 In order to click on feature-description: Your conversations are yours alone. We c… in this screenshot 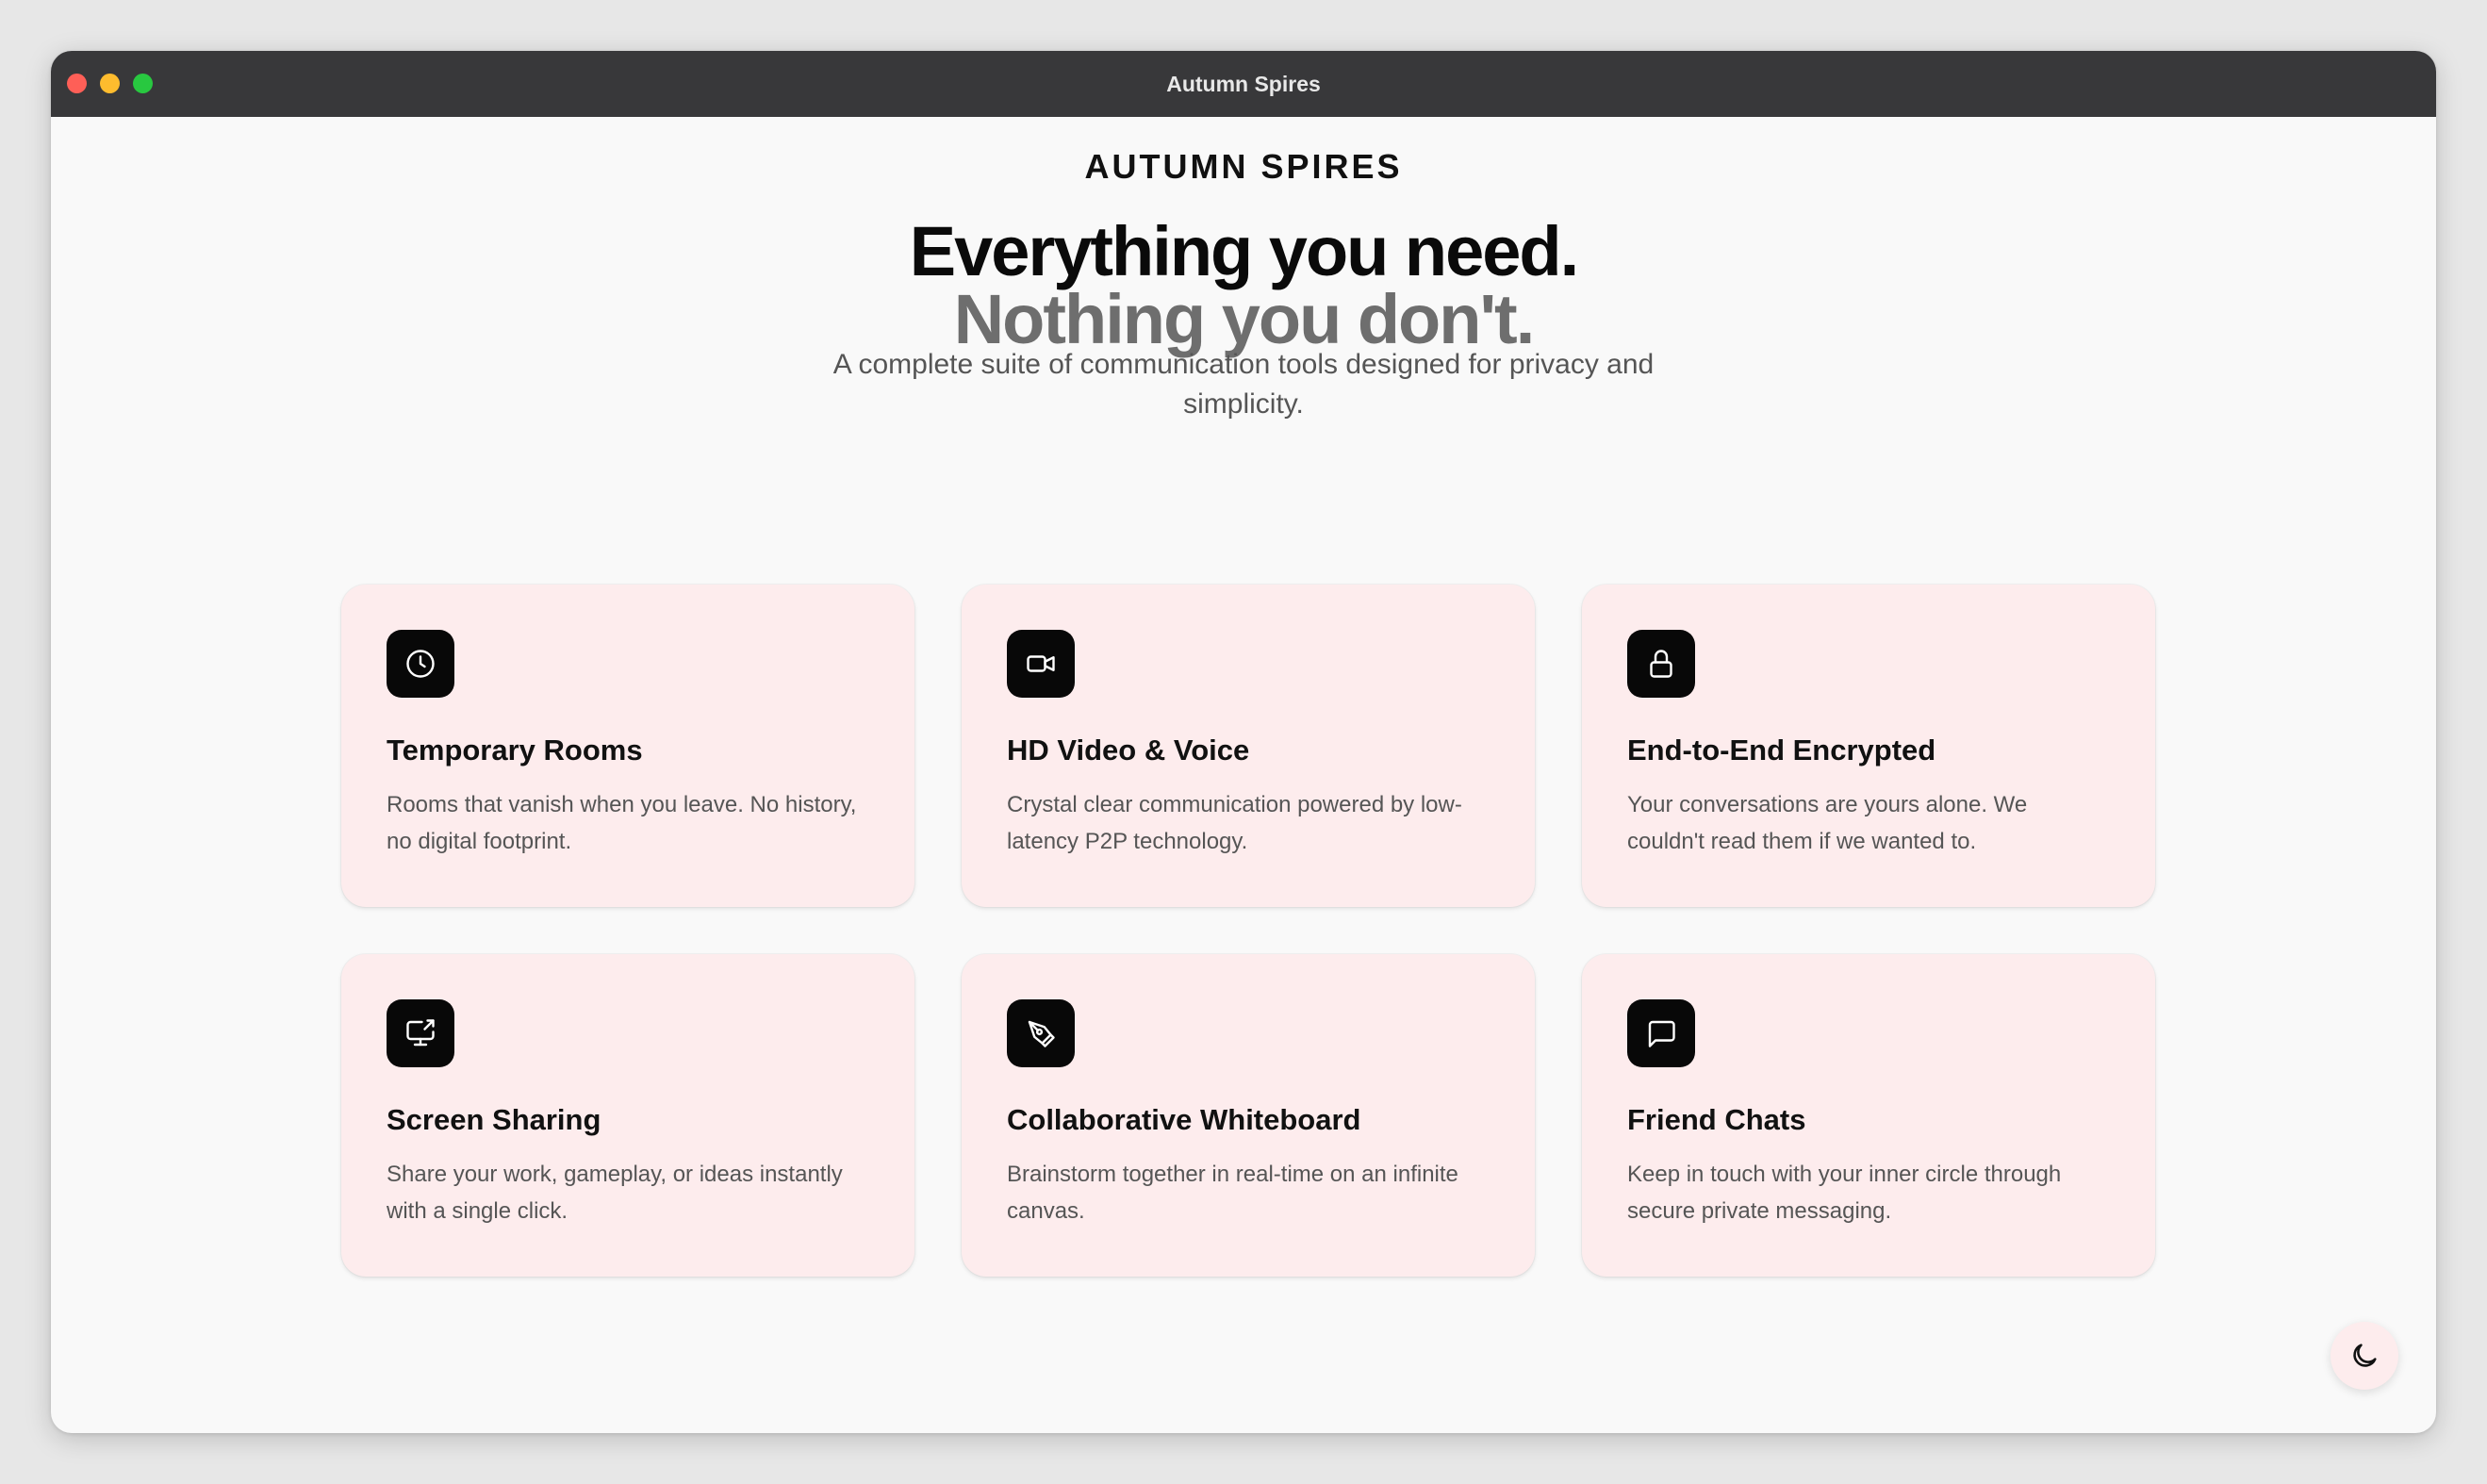, I will do `click(1827, 823)`.